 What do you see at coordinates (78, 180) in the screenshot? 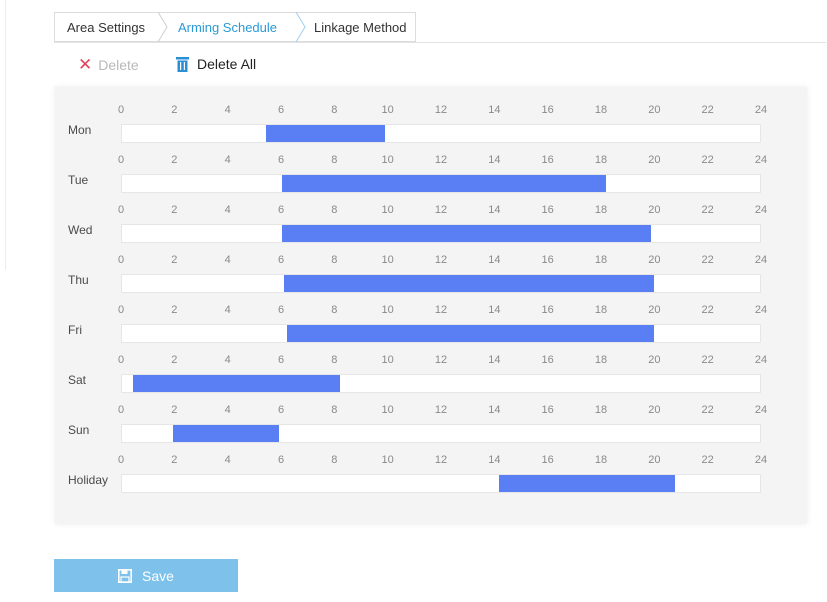
I see `day-label: Tue` at bounding box center [78, 180].